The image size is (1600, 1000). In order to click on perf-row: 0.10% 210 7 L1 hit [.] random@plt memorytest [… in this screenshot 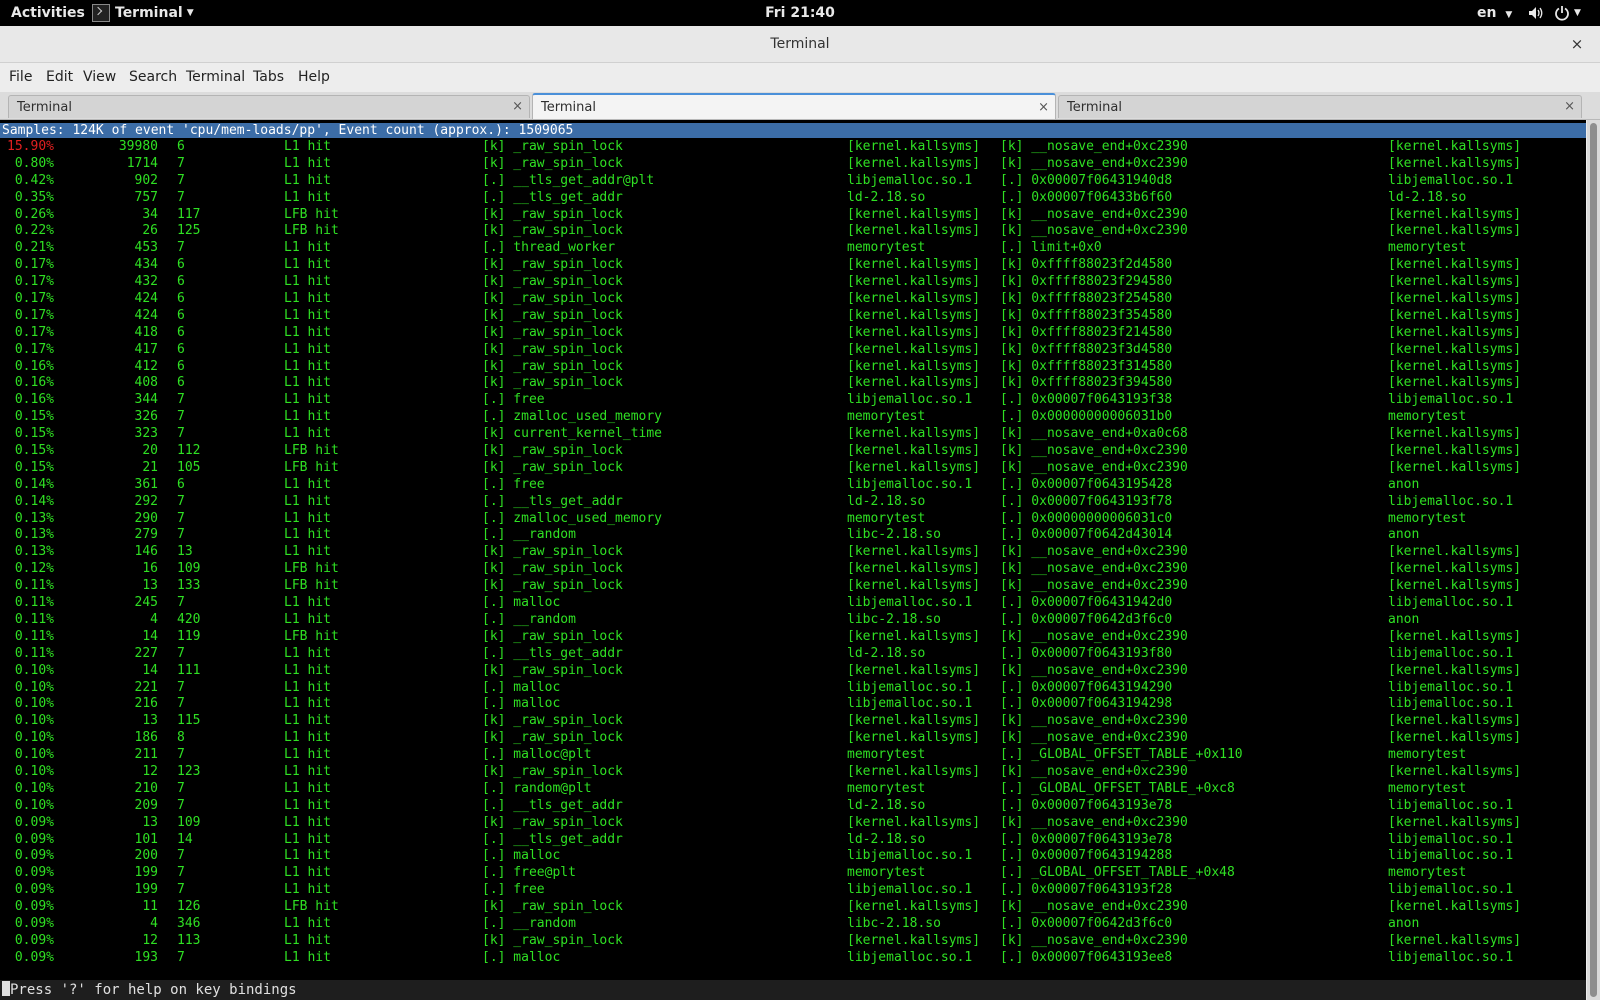, I will do `click(793, 789)`.